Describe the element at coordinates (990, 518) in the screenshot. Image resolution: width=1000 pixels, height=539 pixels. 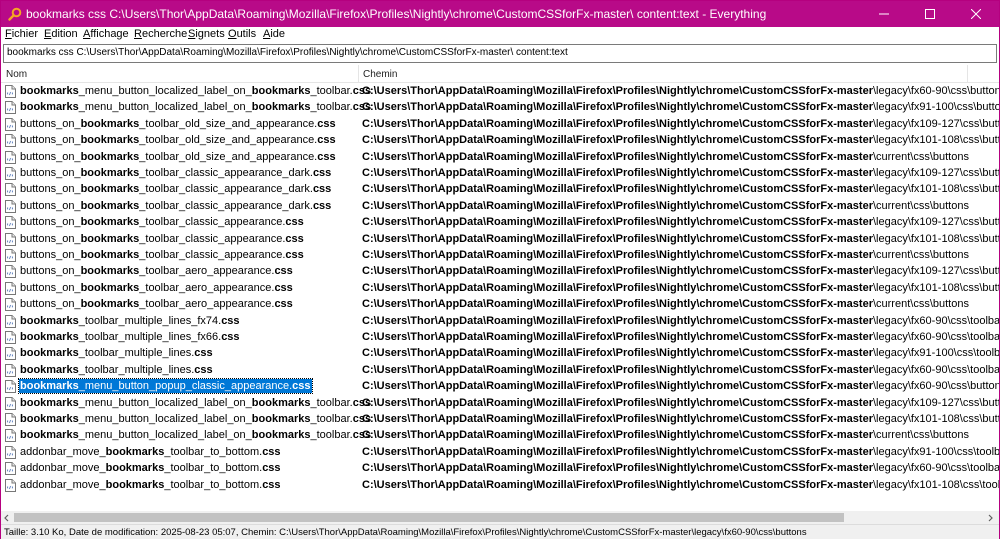
I see `scroll-right-icon` at that location.